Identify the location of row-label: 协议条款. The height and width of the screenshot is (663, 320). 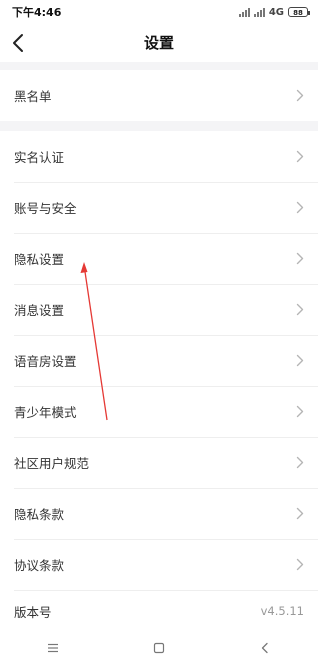
(39, 565).